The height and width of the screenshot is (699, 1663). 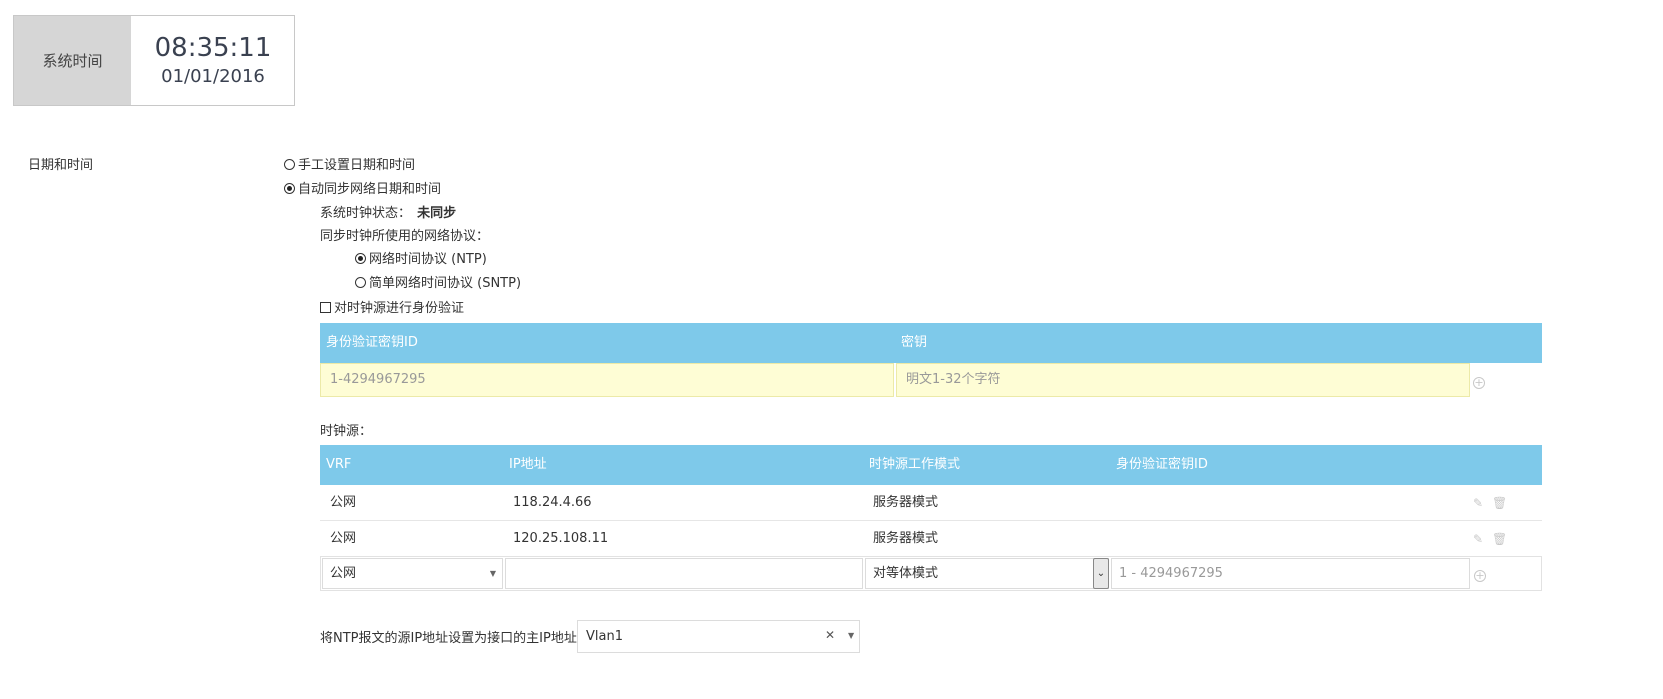 What do you see at coordinates (343, 573) in the screenshot?
I see `vrf-select-value: 公网` at bounding box center [343, 573].